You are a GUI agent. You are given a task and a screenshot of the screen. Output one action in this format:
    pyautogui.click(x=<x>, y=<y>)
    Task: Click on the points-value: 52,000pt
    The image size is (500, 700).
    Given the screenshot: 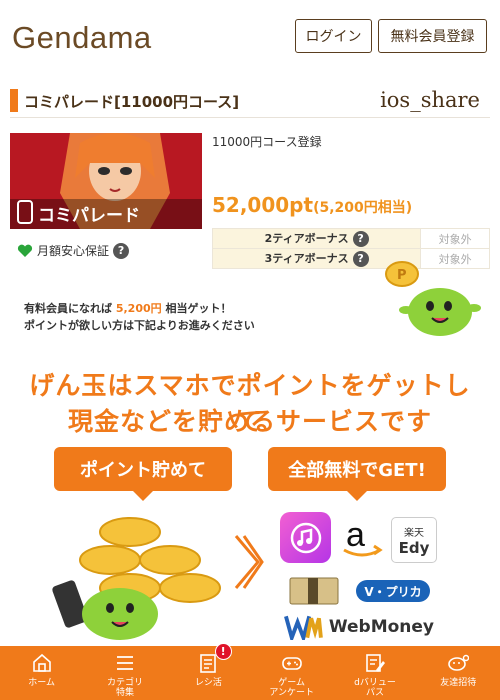 What is the action you would take?
    pyautogui.click(x=263, y=205)
    